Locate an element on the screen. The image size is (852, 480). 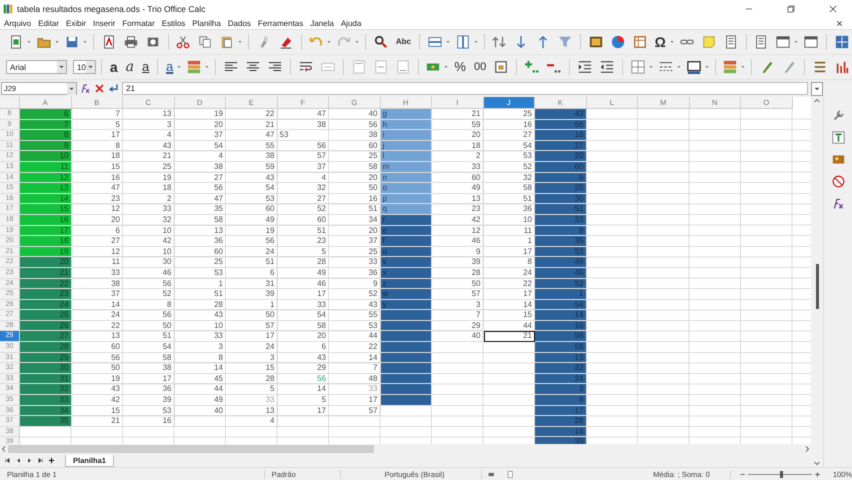
italic-icon: a is located at coordinates (130, 67).